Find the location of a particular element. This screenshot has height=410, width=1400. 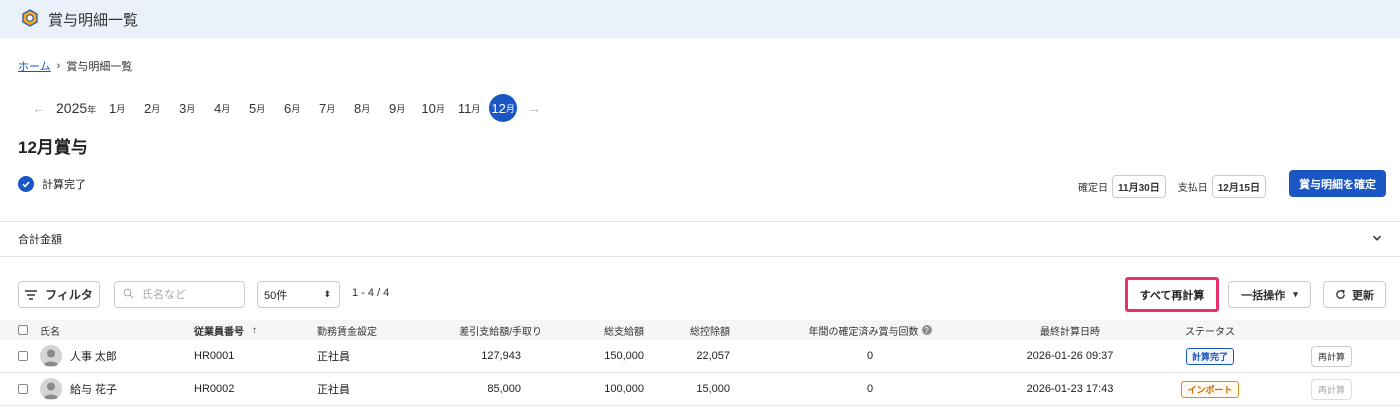

pay-date-label: 支払日 is located at coordinates (1192, 188).